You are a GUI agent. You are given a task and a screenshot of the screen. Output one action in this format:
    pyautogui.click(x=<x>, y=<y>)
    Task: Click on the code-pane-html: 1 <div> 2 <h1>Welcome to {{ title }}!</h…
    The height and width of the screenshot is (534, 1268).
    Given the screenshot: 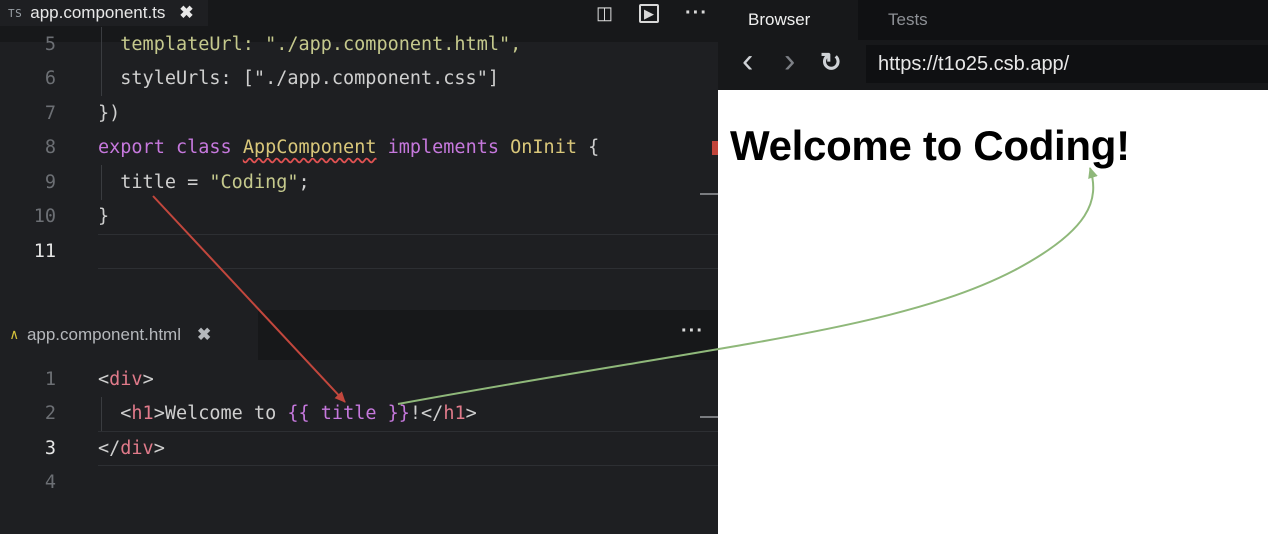 What is the action you would take?
    pyautogui.click(x=359, y=431)
    